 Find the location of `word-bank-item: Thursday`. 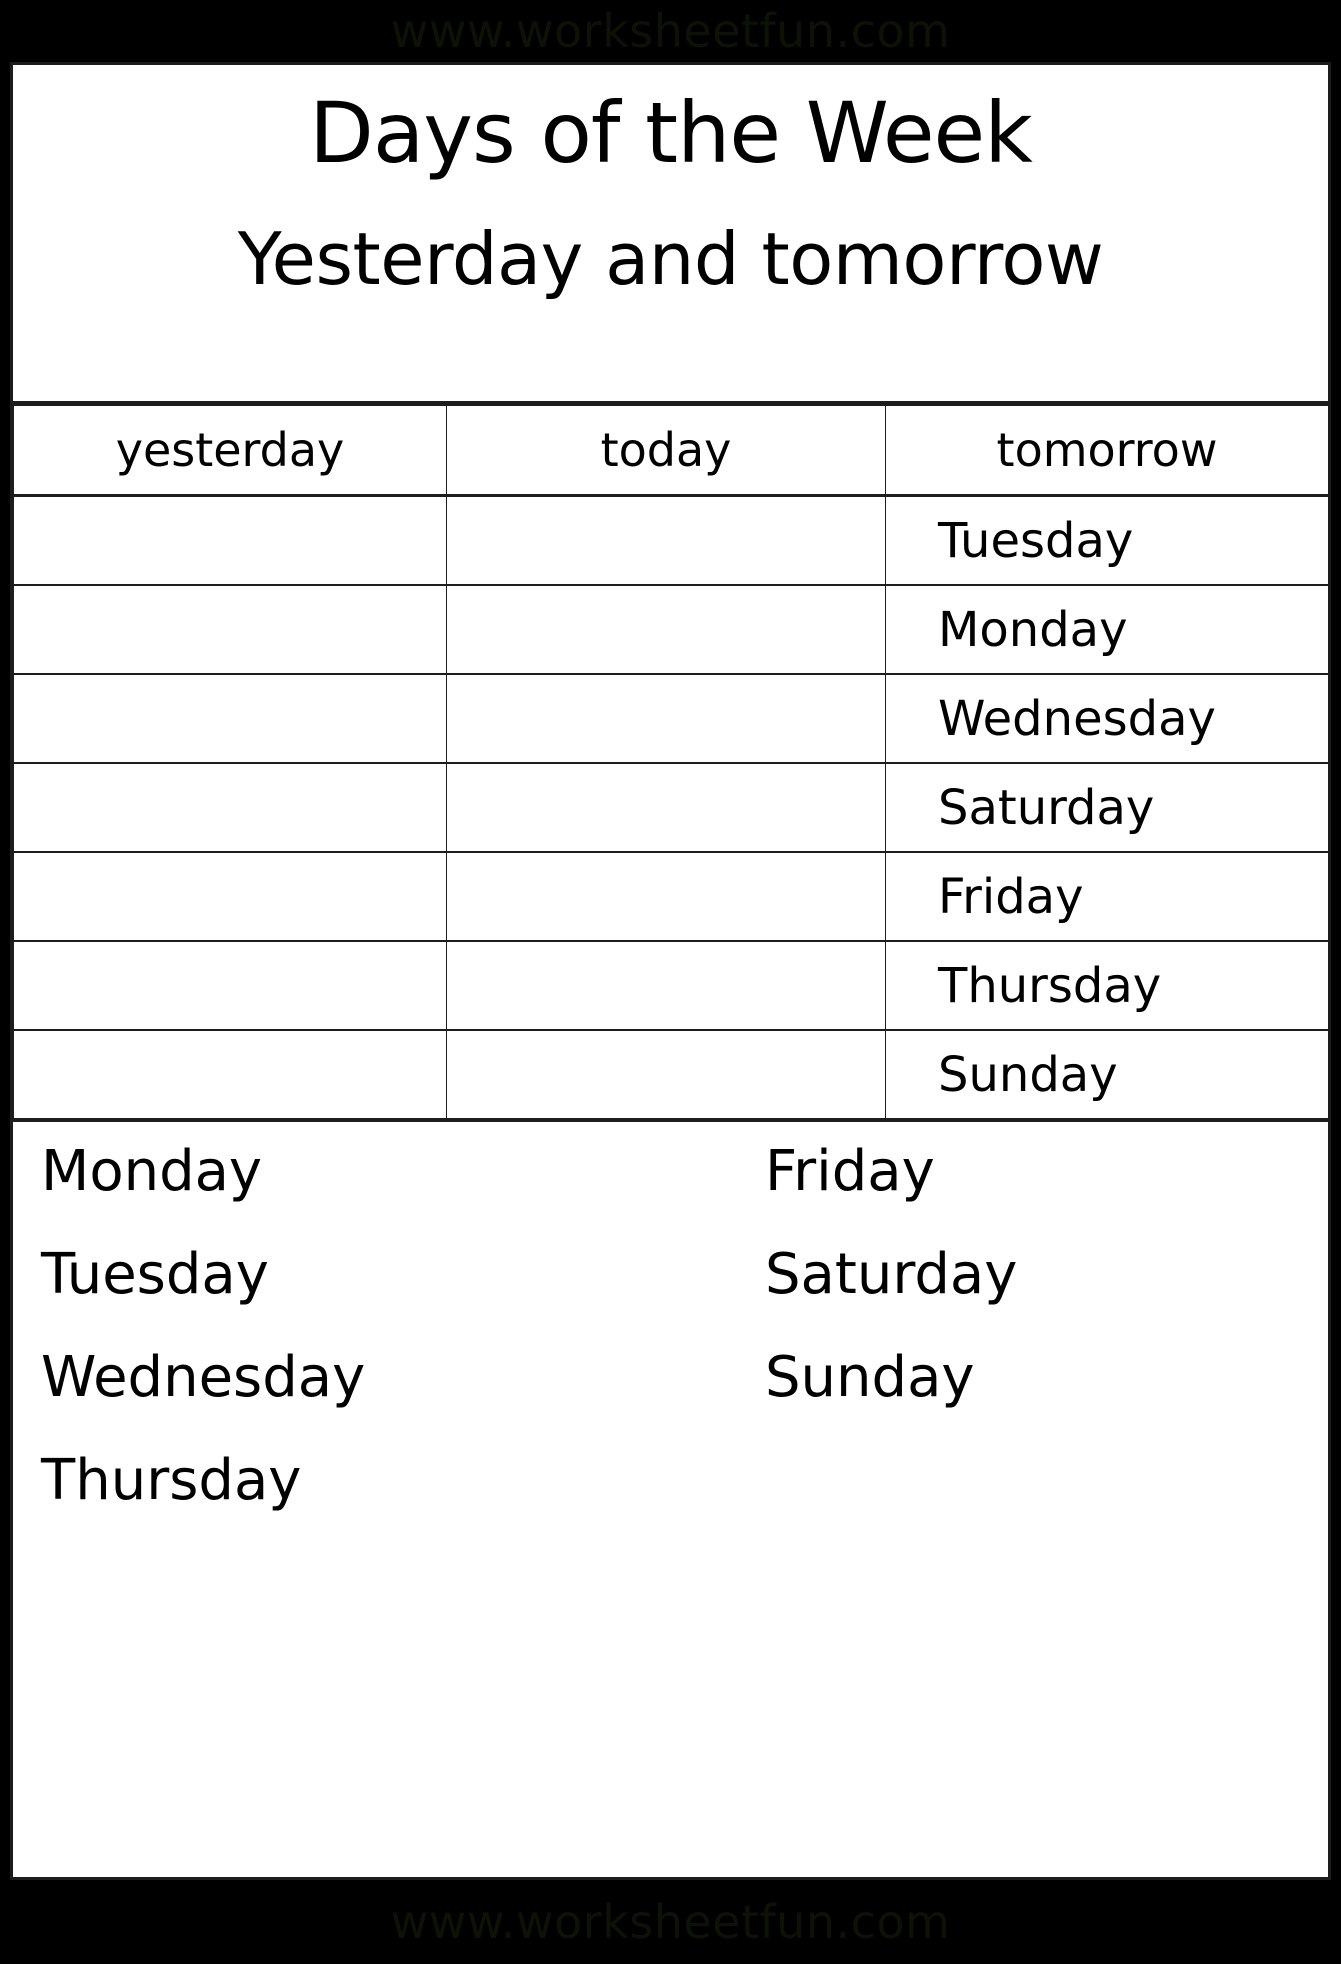

word-bank-item: Thursday is located at coordinates (171, 1480).